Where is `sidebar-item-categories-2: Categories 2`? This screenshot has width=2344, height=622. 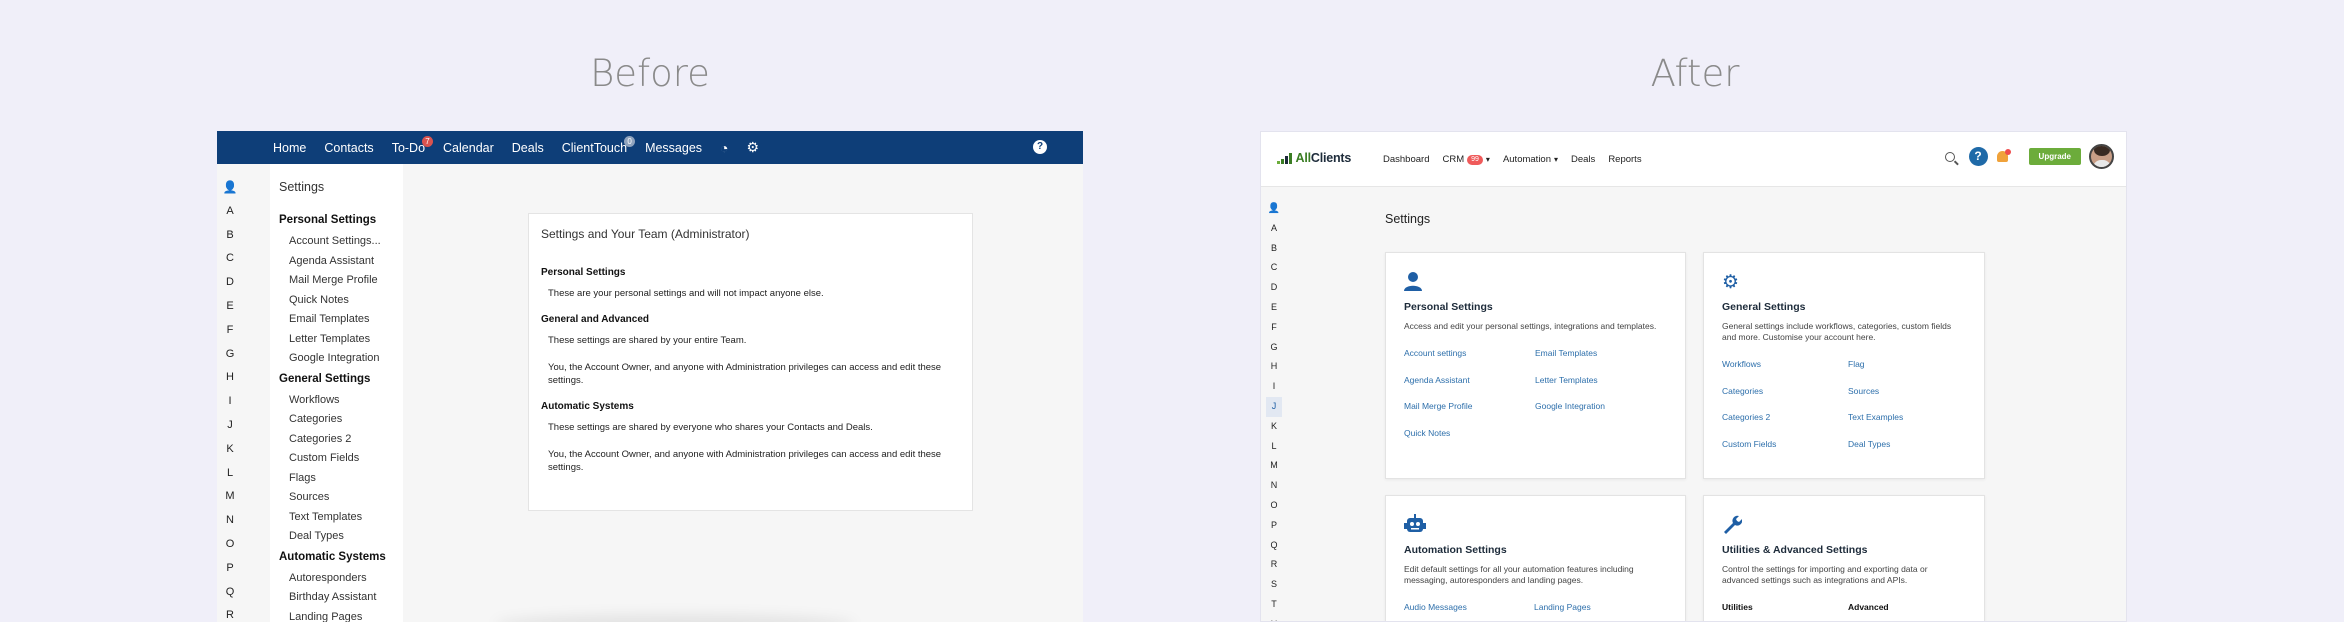
sidebar-item-categories-2: Categories 2 is located at coordinates (341, 440).